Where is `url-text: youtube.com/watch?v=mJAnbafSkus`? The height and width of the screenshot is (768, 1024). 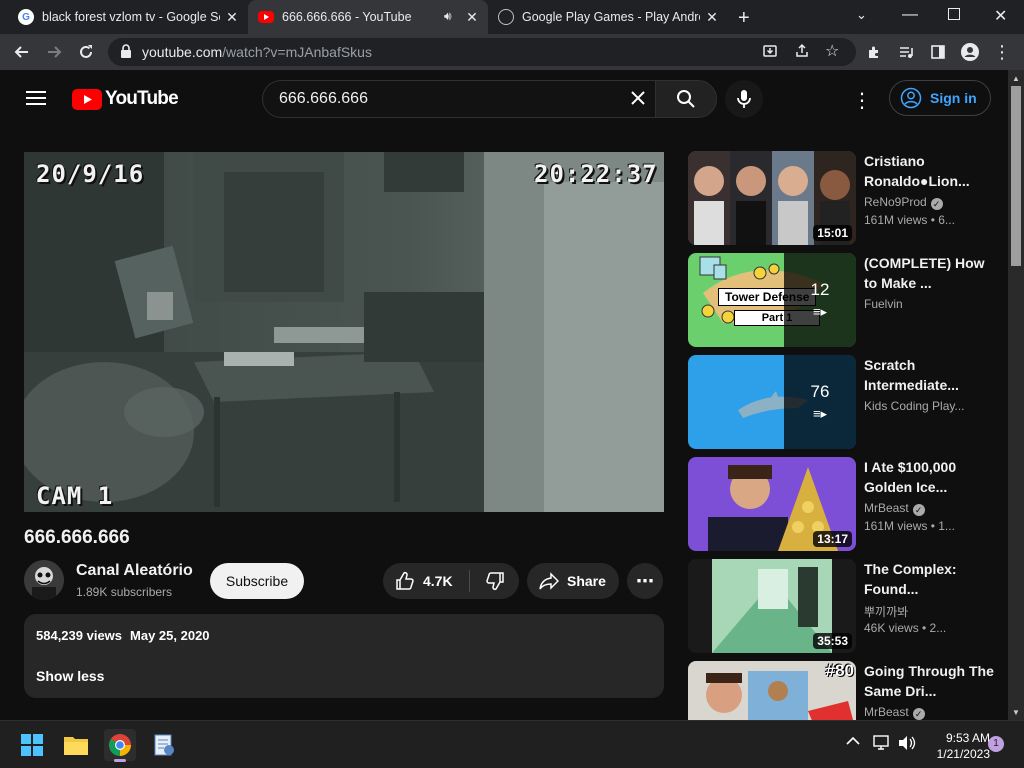
url-text: youtube.com/watch?v=mJAnbafSkus is located at coordinates (257, 52).